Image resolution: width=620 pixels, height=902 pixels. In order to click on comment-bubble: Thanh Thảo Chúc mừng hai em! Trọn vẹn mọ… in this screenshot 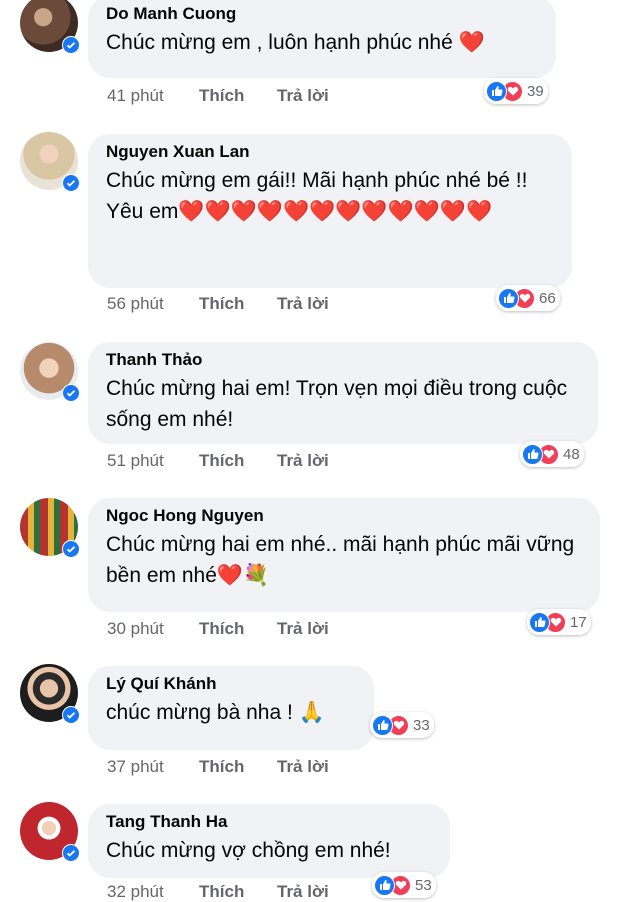, I will do `click(343, 393)`.